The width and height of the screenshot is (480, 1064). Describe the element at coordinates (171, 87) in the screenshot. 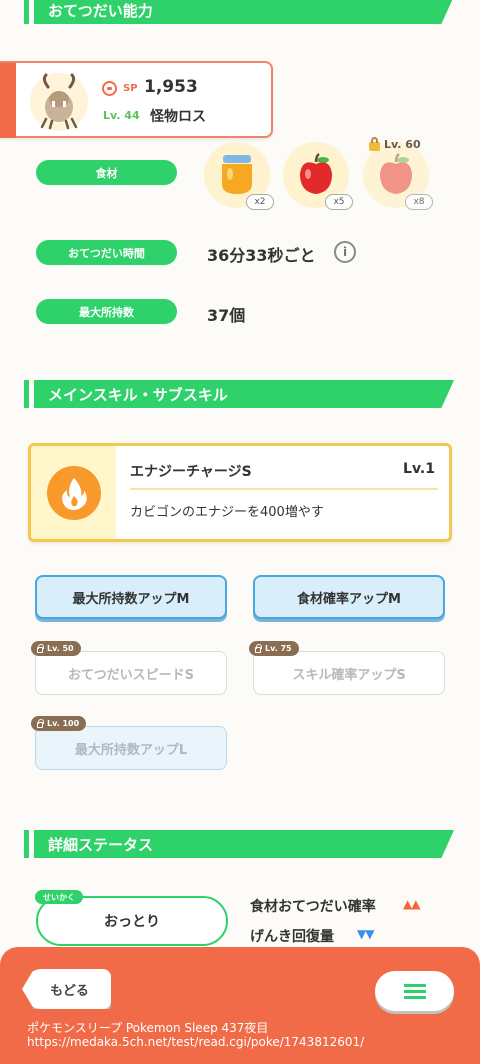

I see `sp-value: 1,953` at that location.